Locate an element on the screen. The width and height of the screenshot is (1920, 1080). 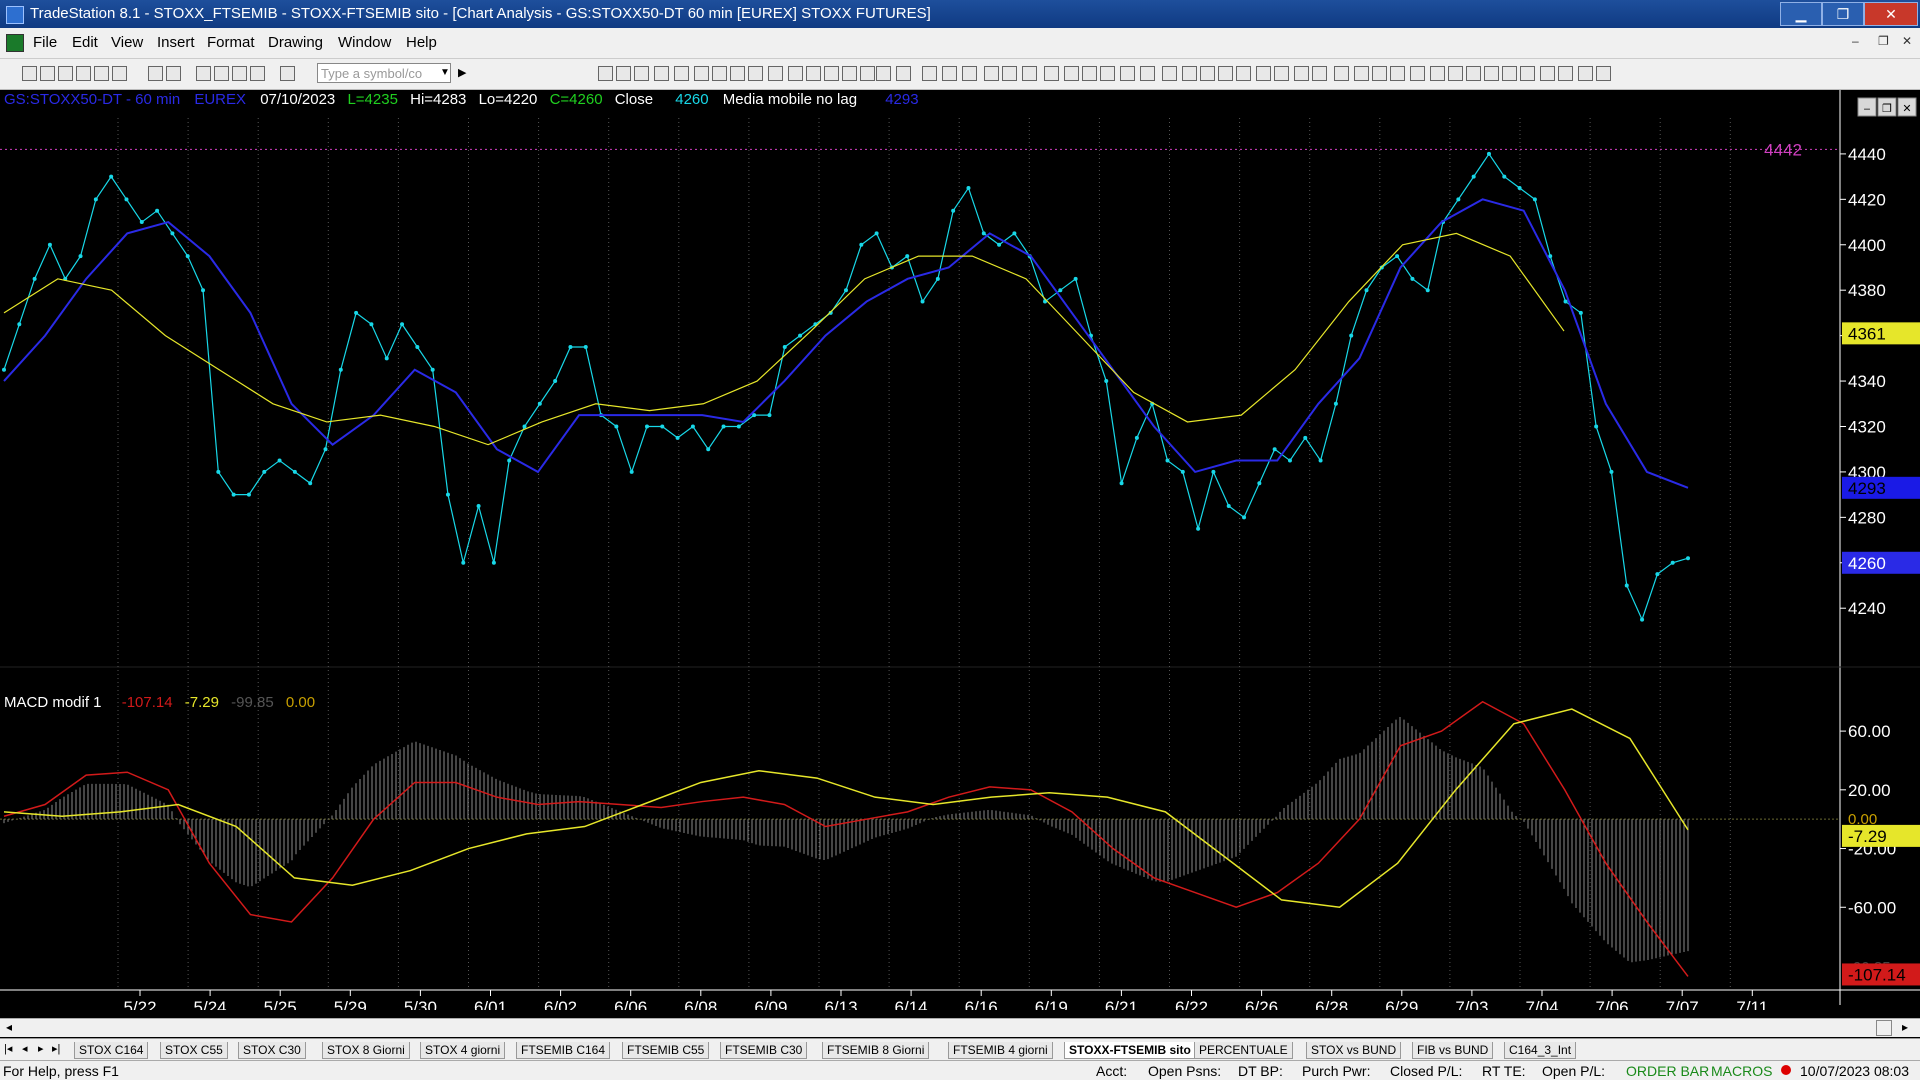
sheet-tab: FTSEMIB 4 giorni is located at coordinates (1000, 1050).